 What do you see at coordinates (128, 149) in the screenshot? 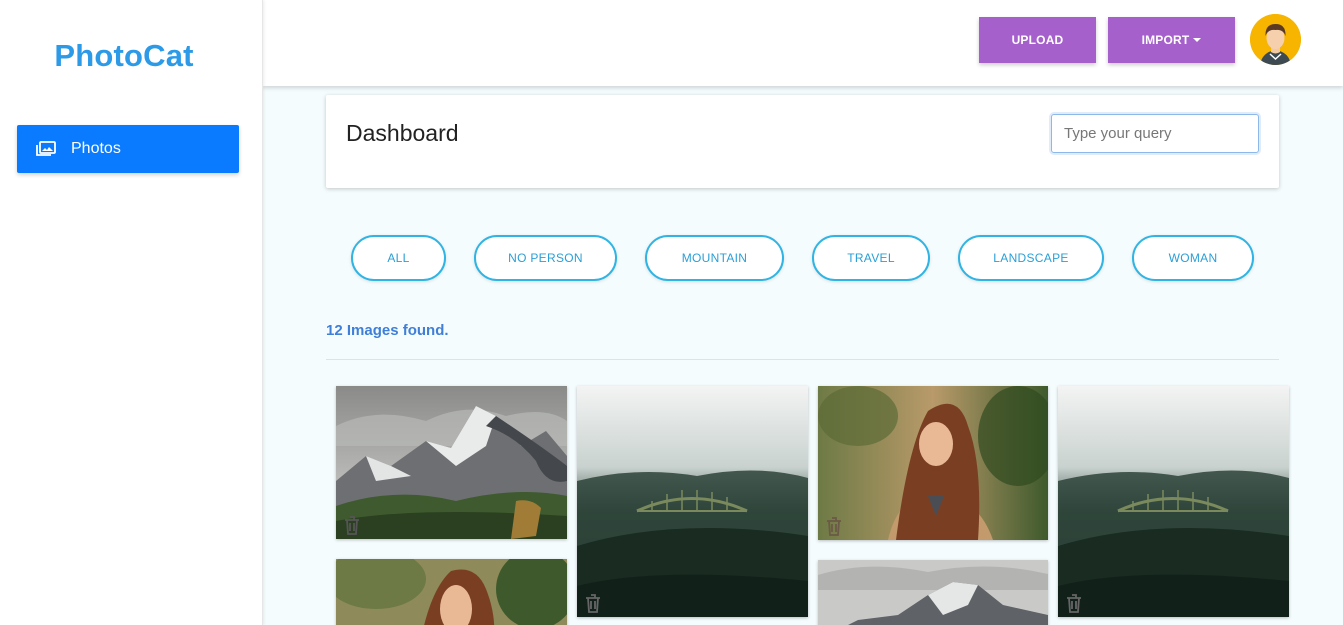
I see `sidebar-item-photos: Photos` at bounding box center [128, 149].